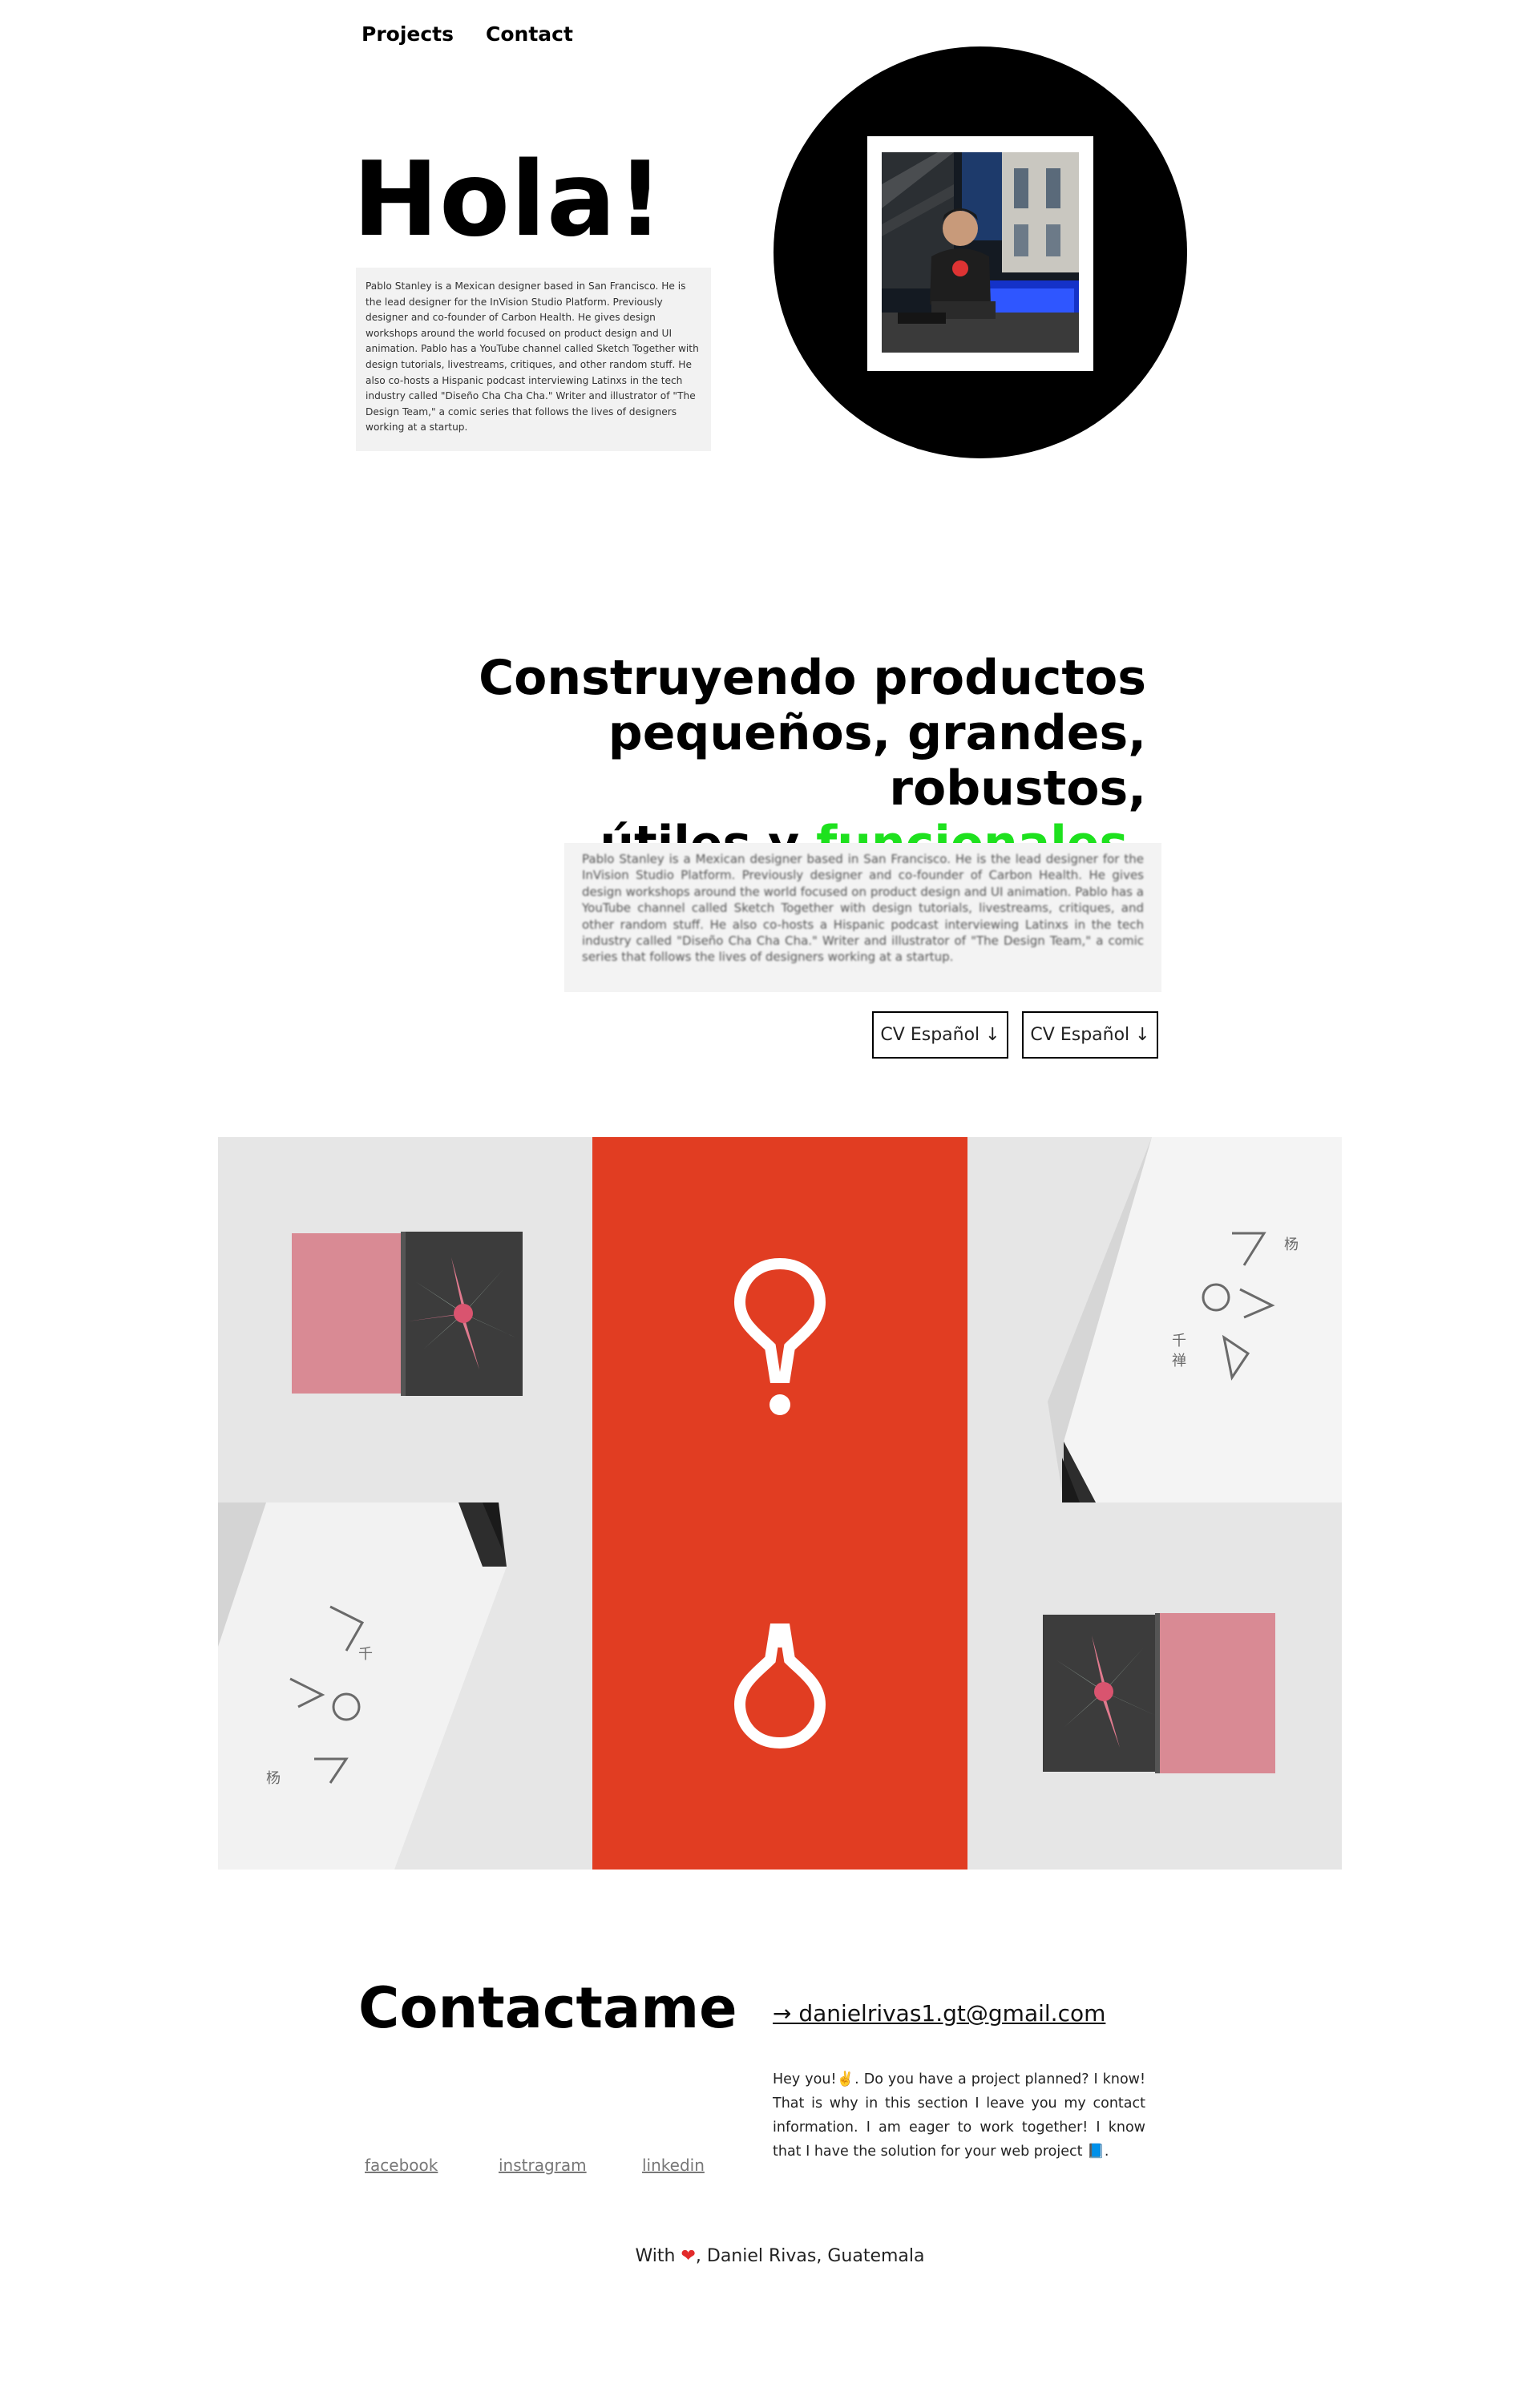 The image size is (1539, 2408). I want to click on heart-icon: ❤, so click(688, 2256).